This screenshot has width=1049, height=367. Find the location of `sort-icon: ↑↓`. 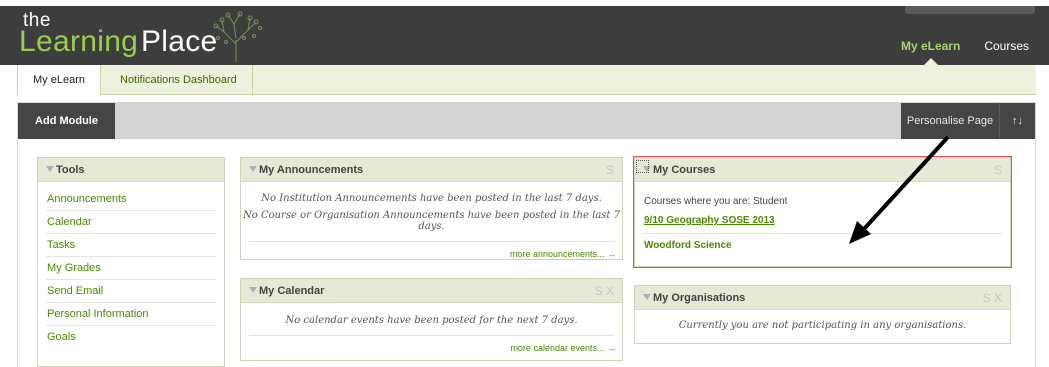

sort-icon: ↑↓ is located at coordinates (1017, 121).